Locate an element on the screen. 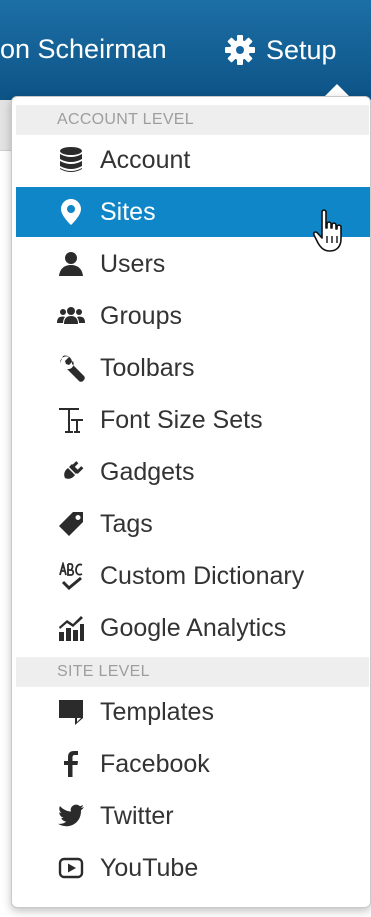 The width and height of the screenshot is (371, 917). spellcheck-icon is located at coordinates (71, 576).